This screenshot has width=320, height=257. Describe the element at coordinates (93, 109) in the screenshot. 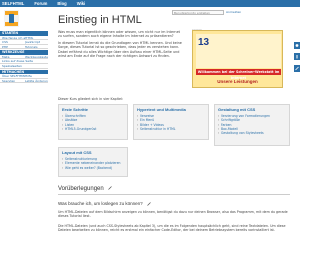

I see `chapter-title: Erste Schritte` at that location.